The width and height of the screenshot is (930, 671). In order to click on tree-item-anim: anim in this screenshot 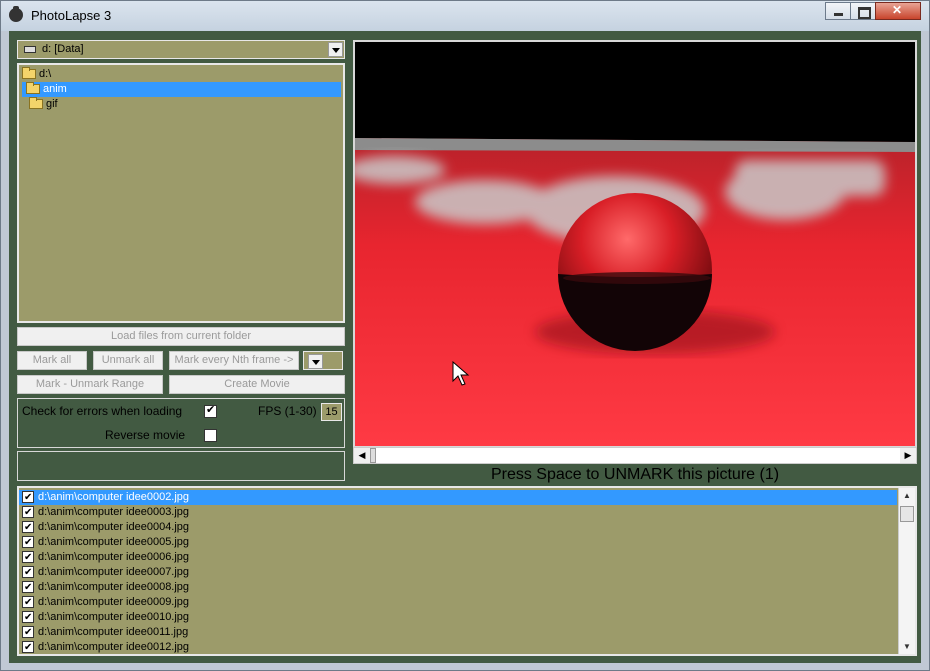, I will do `click(181, 89)`.